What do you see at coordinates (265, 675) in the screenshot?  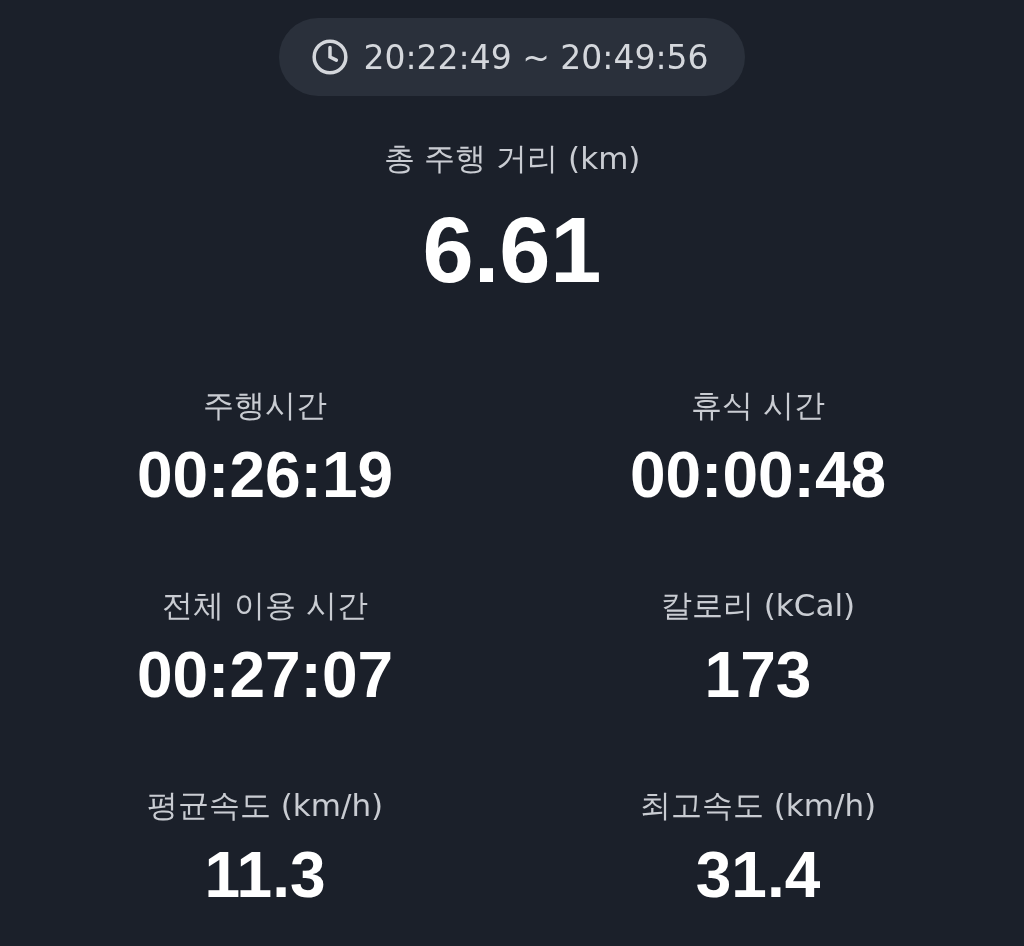 I see `stat-value: 00:27:07` at bounding box center [265, 675].